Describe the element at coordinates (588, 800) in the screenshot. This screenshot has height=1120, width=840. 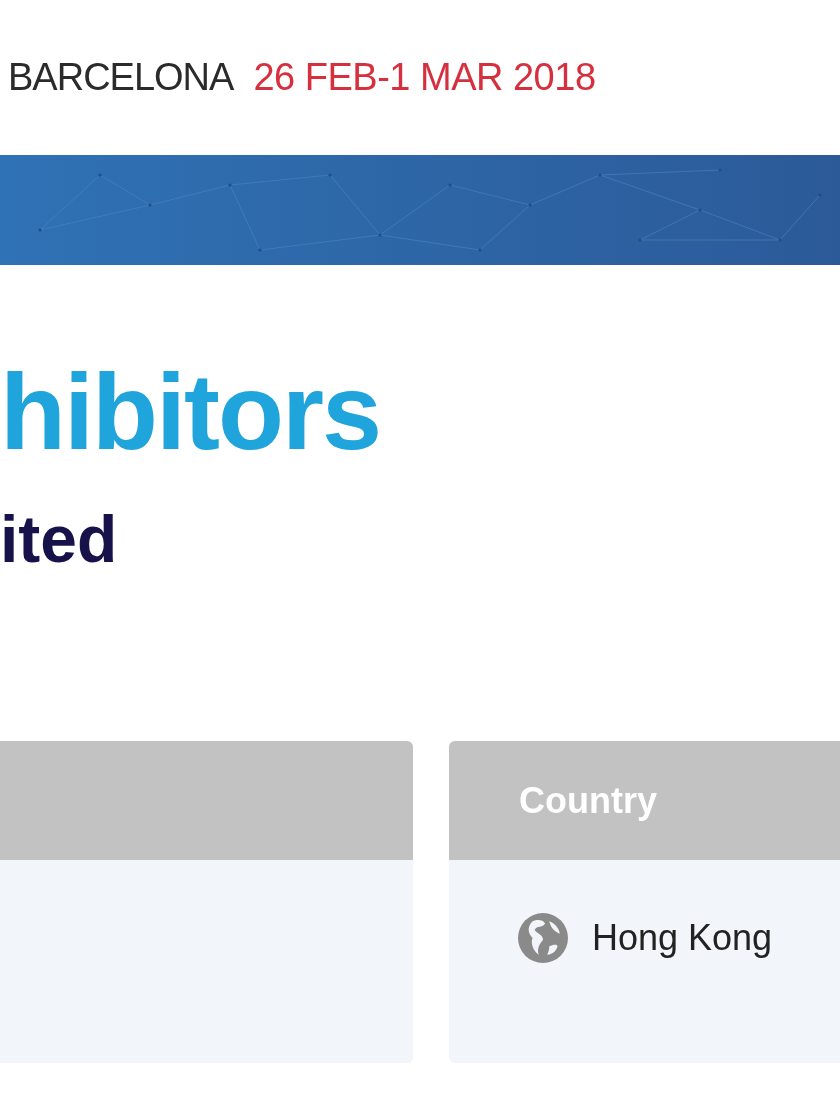
I see `card-heading: Country` at that location.